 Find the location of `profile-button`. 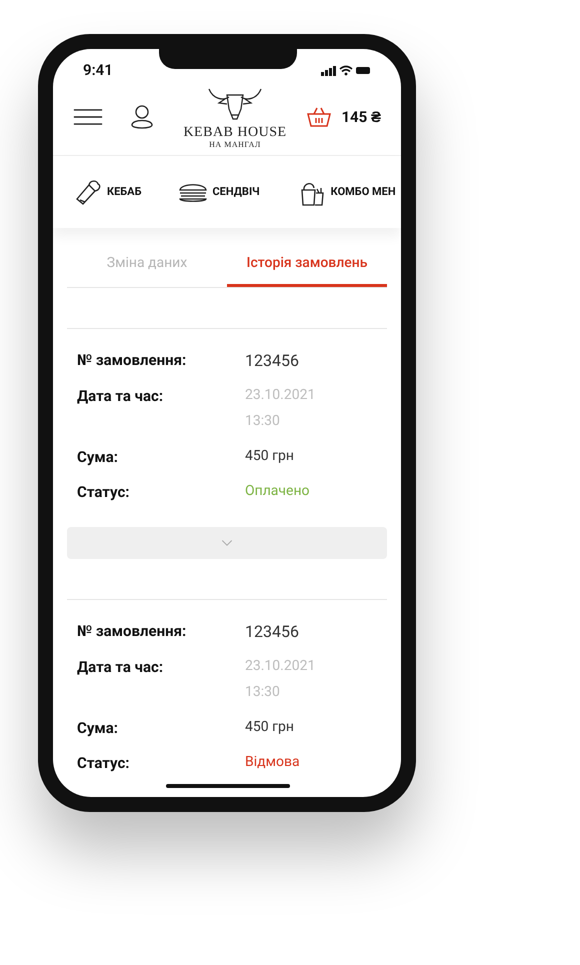

profile-button is located at coordinates (142, 117).